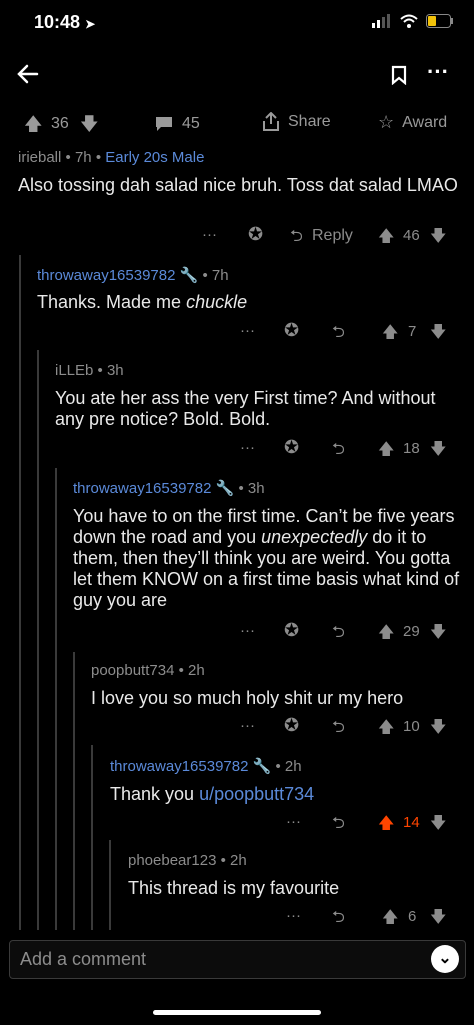 Image resolution: width=474 pixels, height=1025 pixels. What do you see at coordinates (296, 122) in the screenshot?
I see `share-button: Share` at bounding box center [296, 122].